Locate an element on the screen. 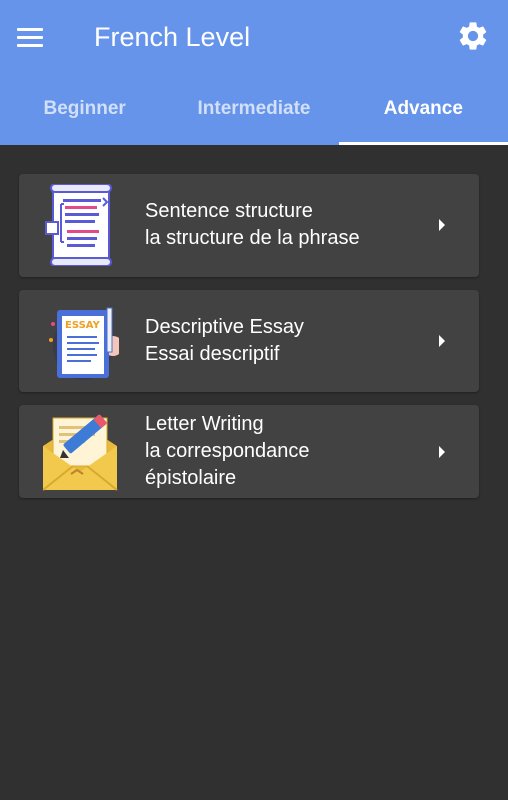  tab-indicator is located at coordinates (423, 143).